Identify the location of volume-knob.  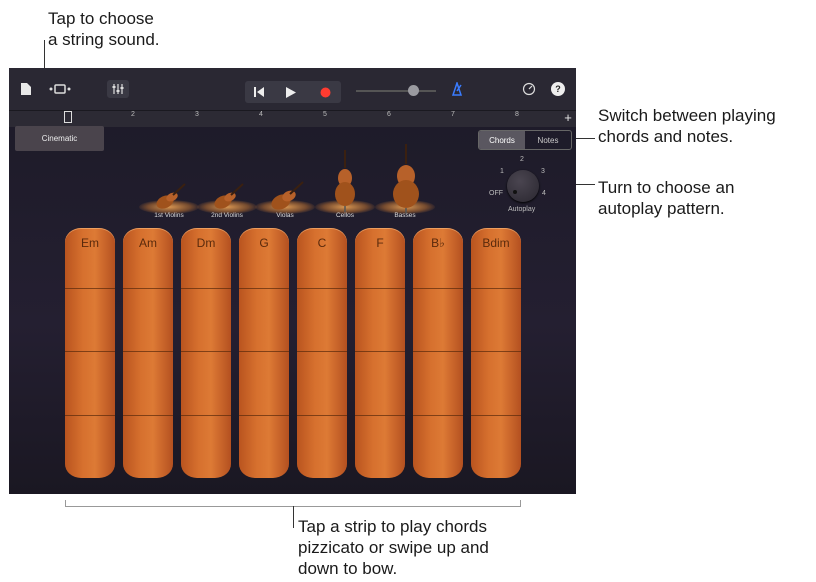
(413, 90).